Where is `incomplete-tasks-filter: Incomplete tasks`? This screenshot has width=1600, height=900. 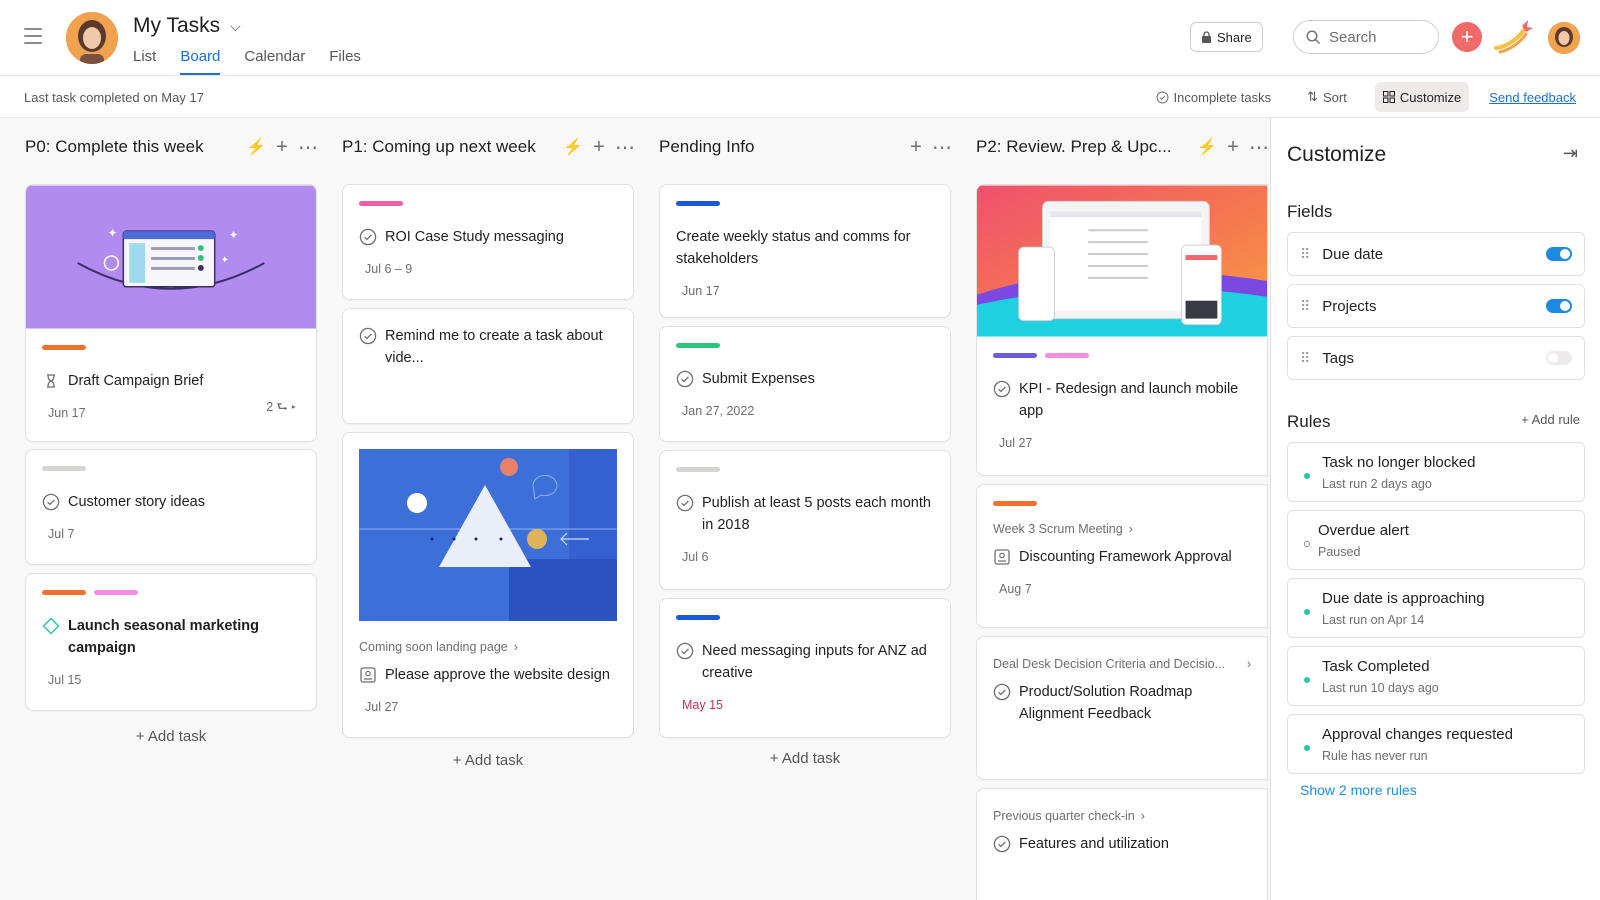 incomplete-tasks-filter: Incomplete tasks is located at coordinates (1214, 97).